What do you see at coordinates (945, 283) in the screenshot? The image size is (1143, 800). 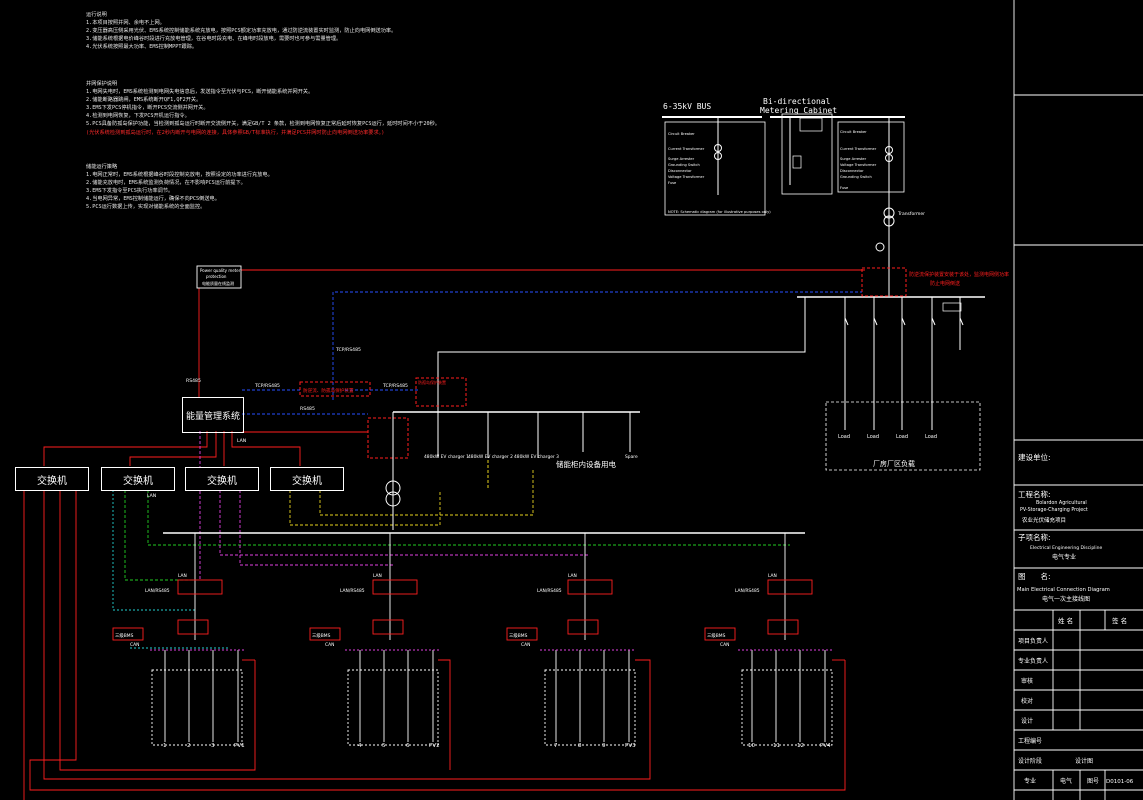 I see `red-note-2: 防止电网倒送` at bounding box center [945, 283].